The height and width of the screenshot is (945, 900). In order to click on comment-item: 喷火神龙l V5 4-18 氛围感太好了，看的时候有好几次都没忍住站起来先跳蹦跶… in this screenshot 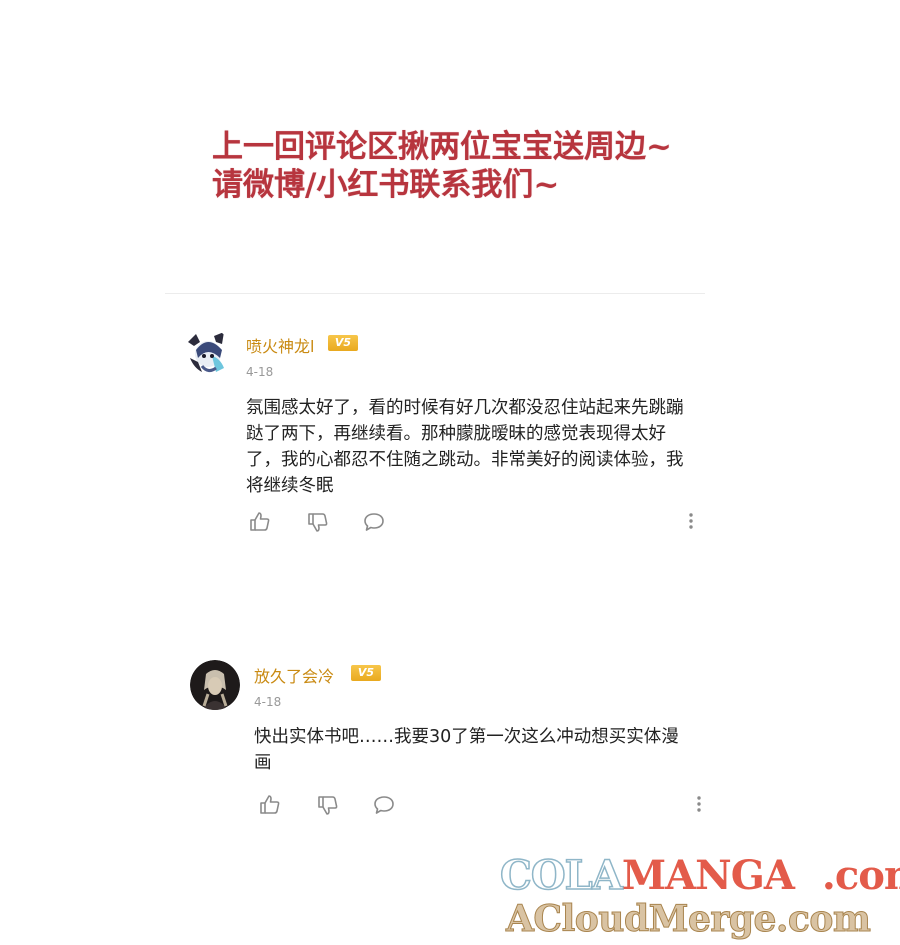, I will do `click(443, 430)`.